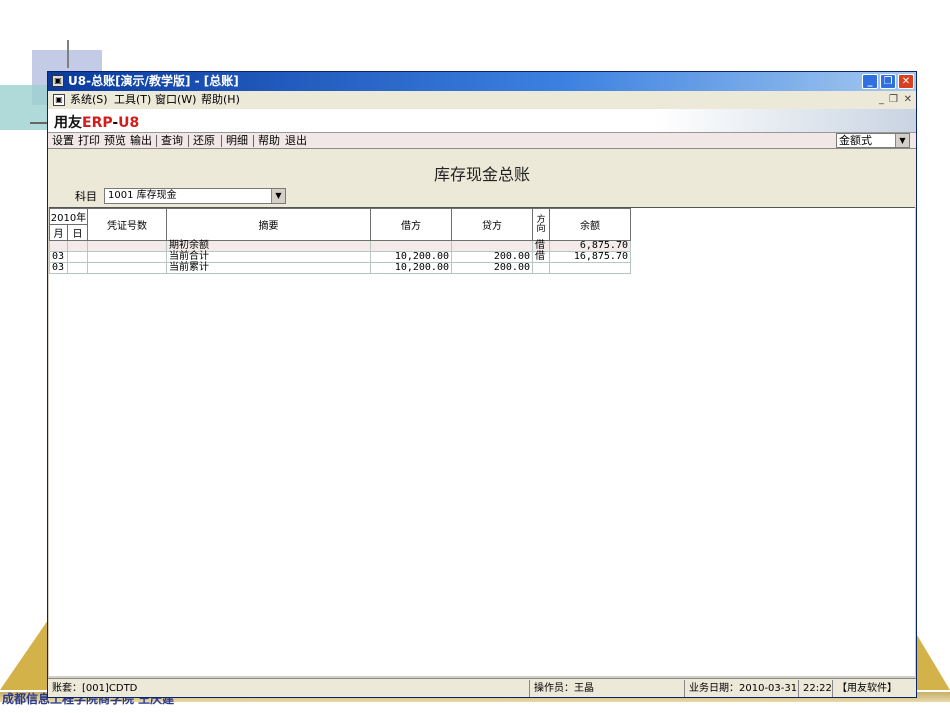  Describe the element at coordinates (296, 141) in the screenshot. I see `tool-exit: 退出` at that location.